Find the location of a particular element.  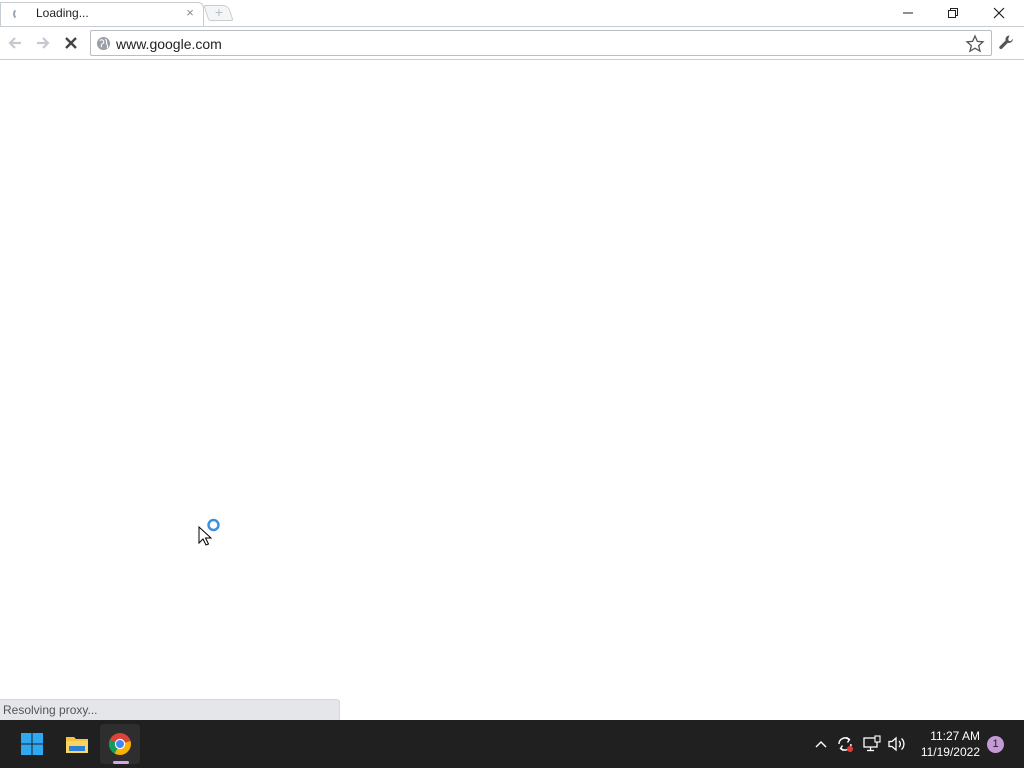

tab-close-button: × is located at coordinates (190, 13).